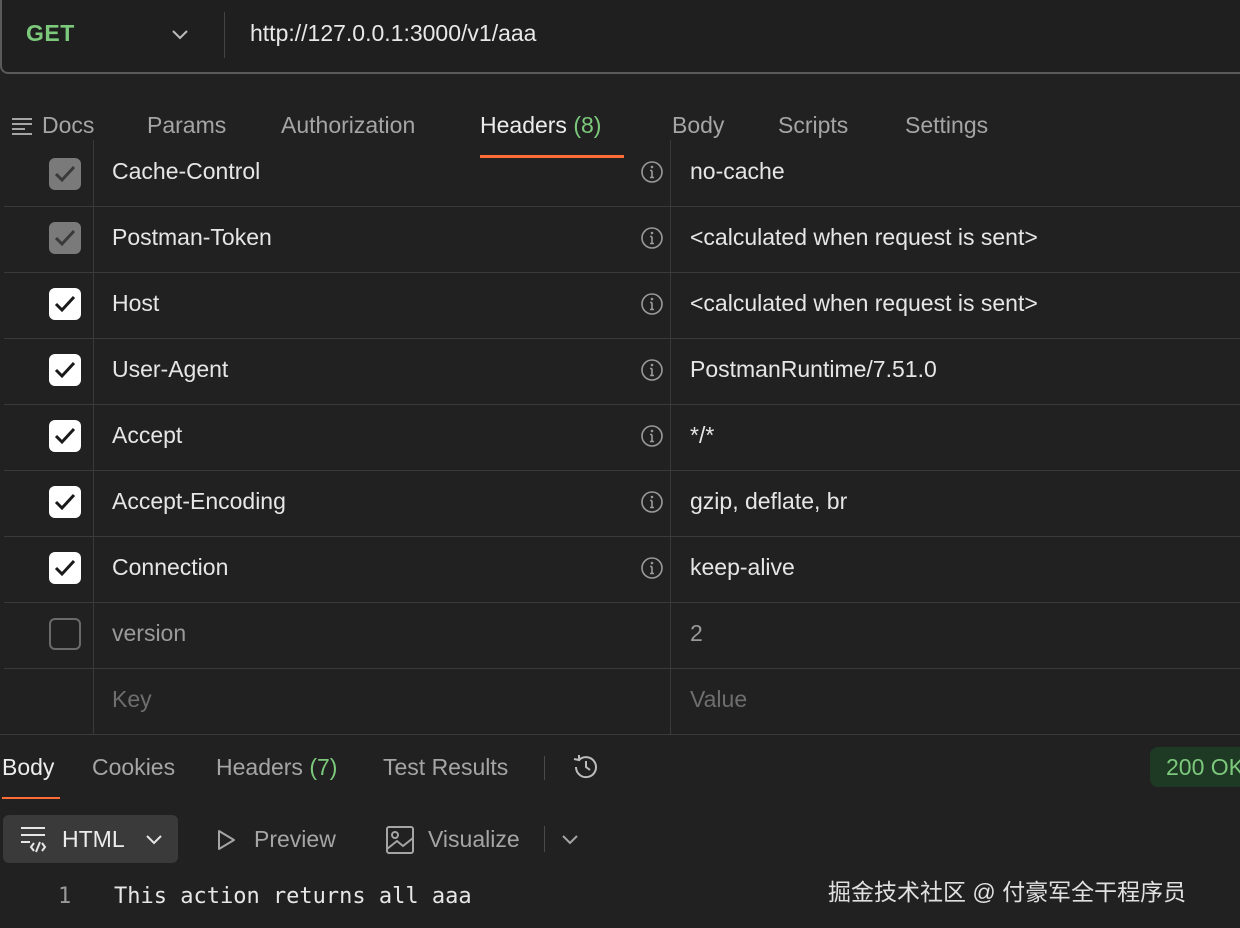 Image resolution: width=1240 pixels, height=928 pixels. Describe the element at coordinates (622, 173) in the screenshot. I see `table-row: Cache-Control no-cache` at that location.